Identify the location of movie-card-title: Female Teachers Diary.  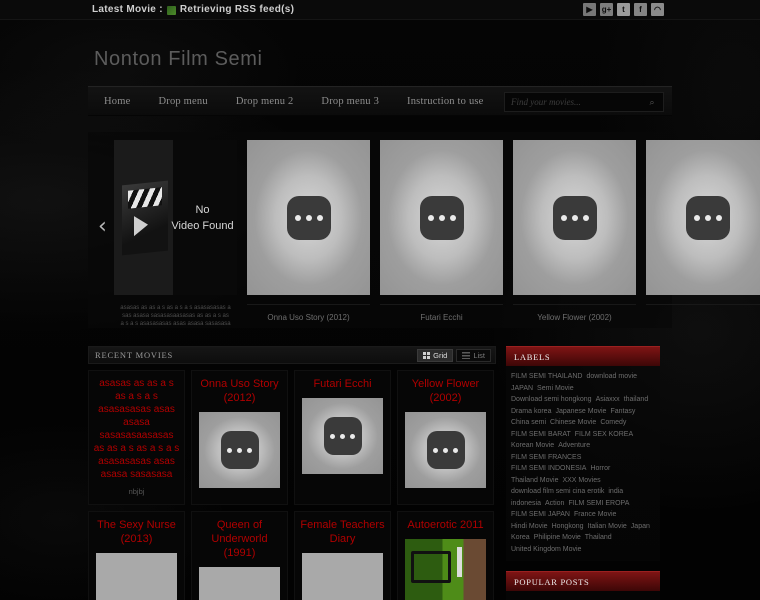
(342, 532).